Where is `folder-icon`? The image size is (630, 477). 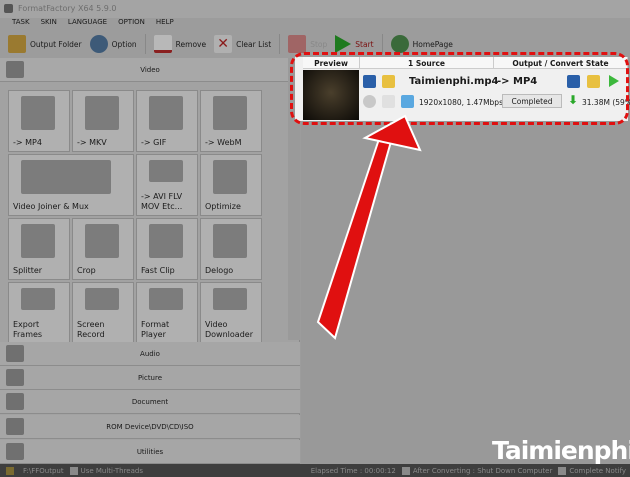 folder-icon is located at coordinates (10, 470).